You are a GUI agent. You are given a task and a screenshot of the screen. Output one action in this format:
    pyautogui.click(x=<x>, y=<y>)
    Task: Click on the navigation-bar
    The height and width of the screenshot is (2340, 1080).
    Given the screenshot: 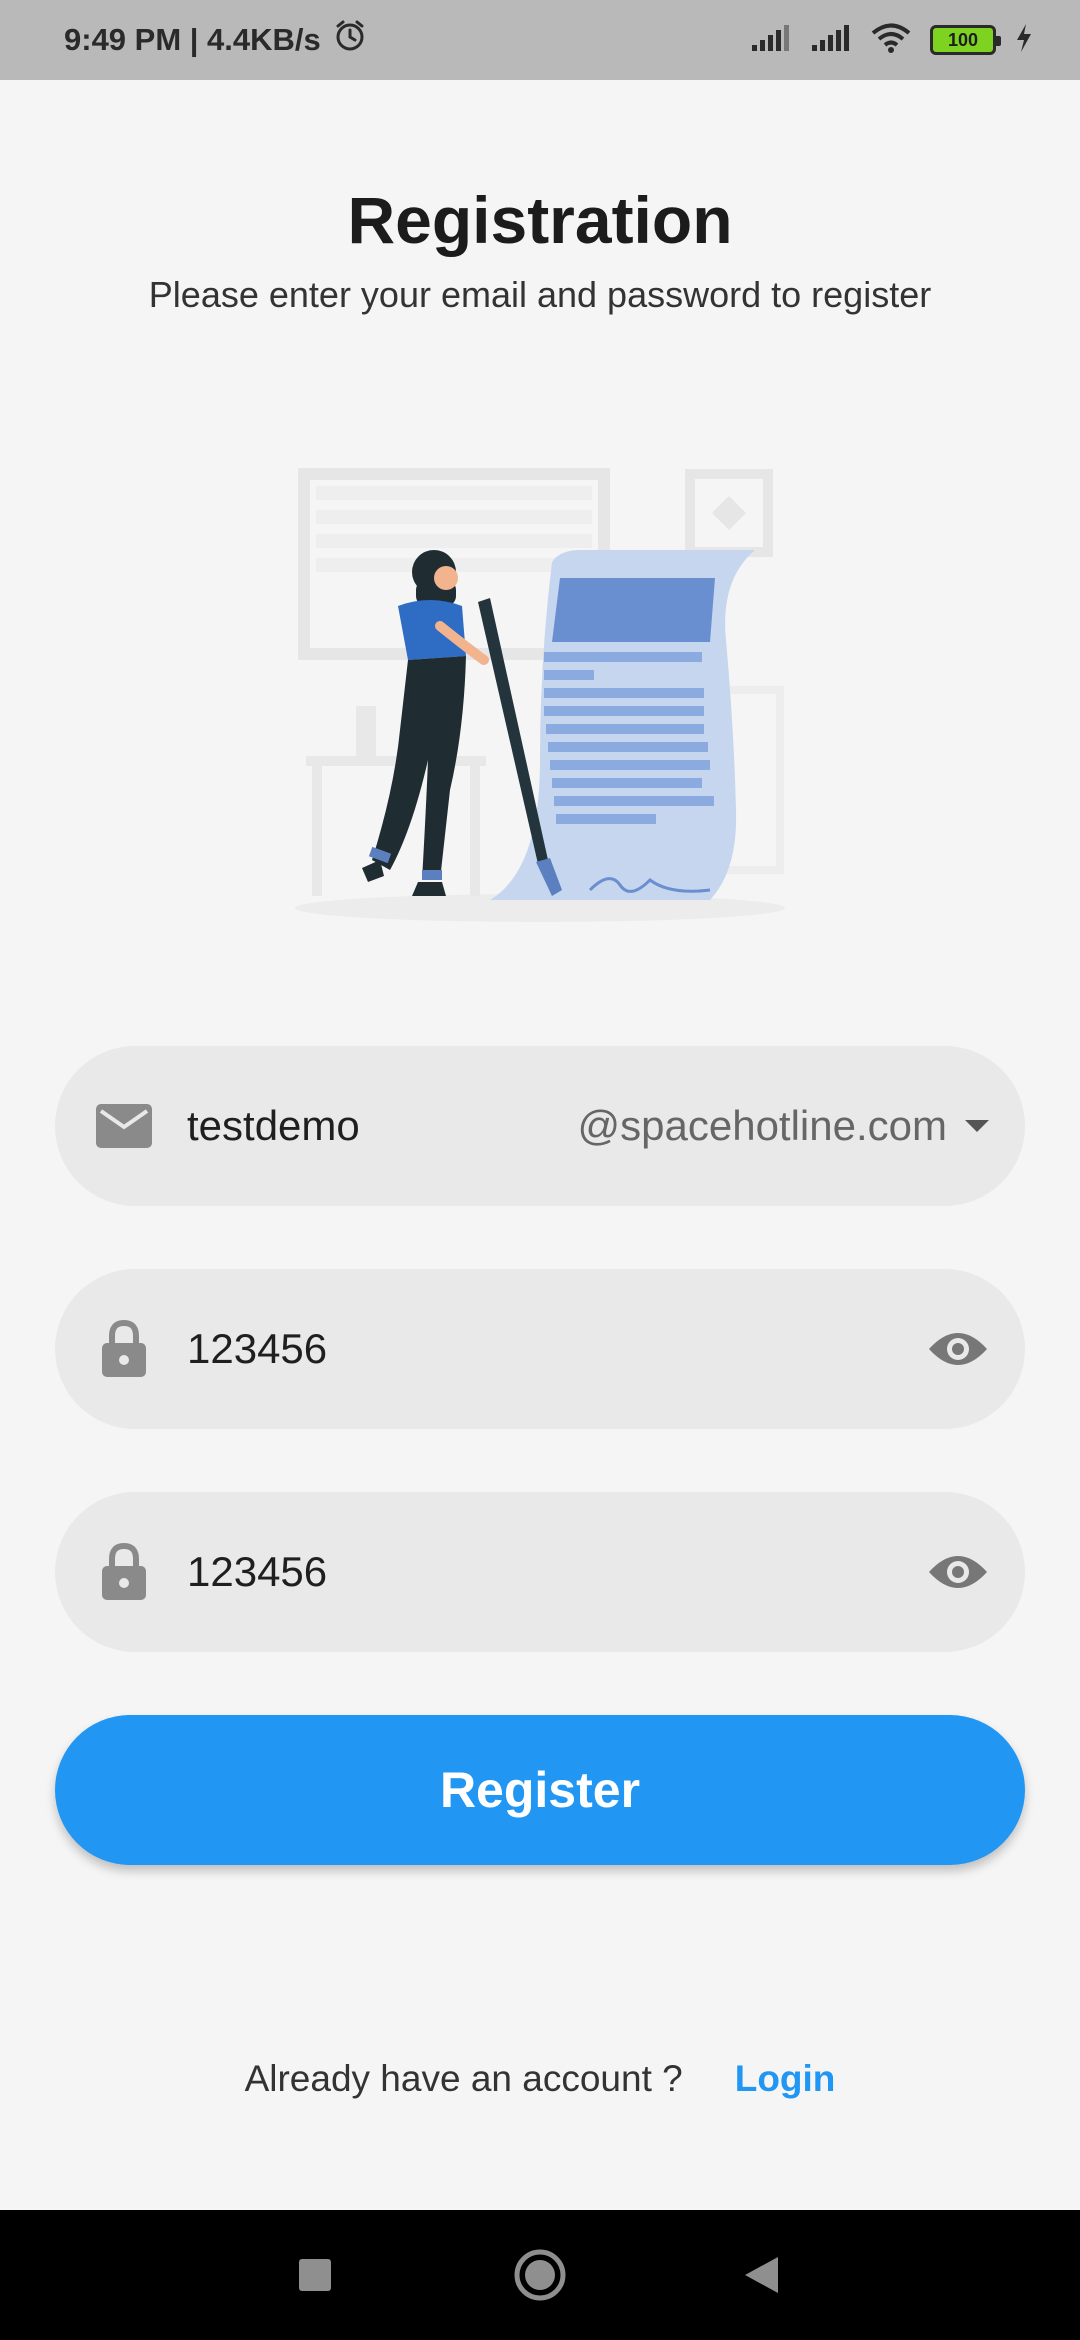 What is the action you would take?
    pyautogui.click(x=540, y=2275)
    